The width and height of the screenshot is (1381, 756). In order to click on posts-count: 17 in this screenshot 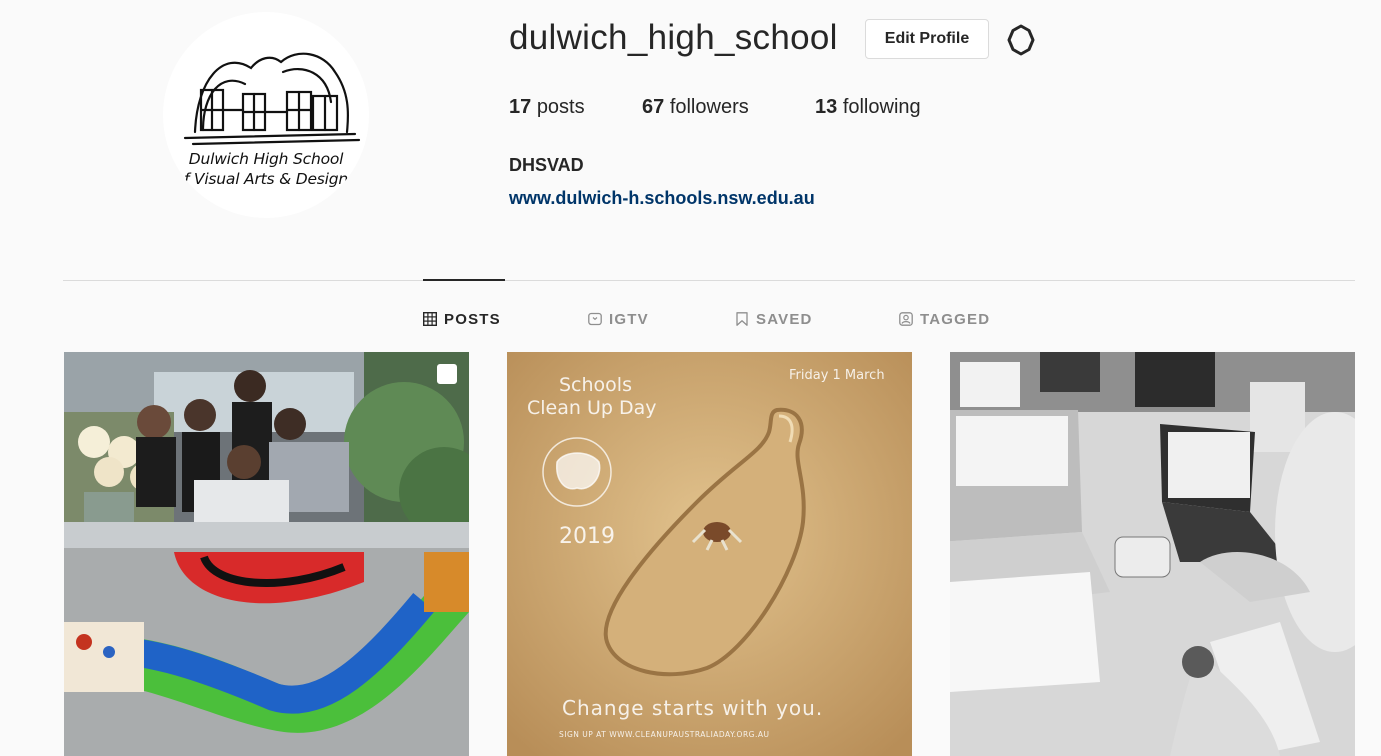, I will do `click(520, 107)`.